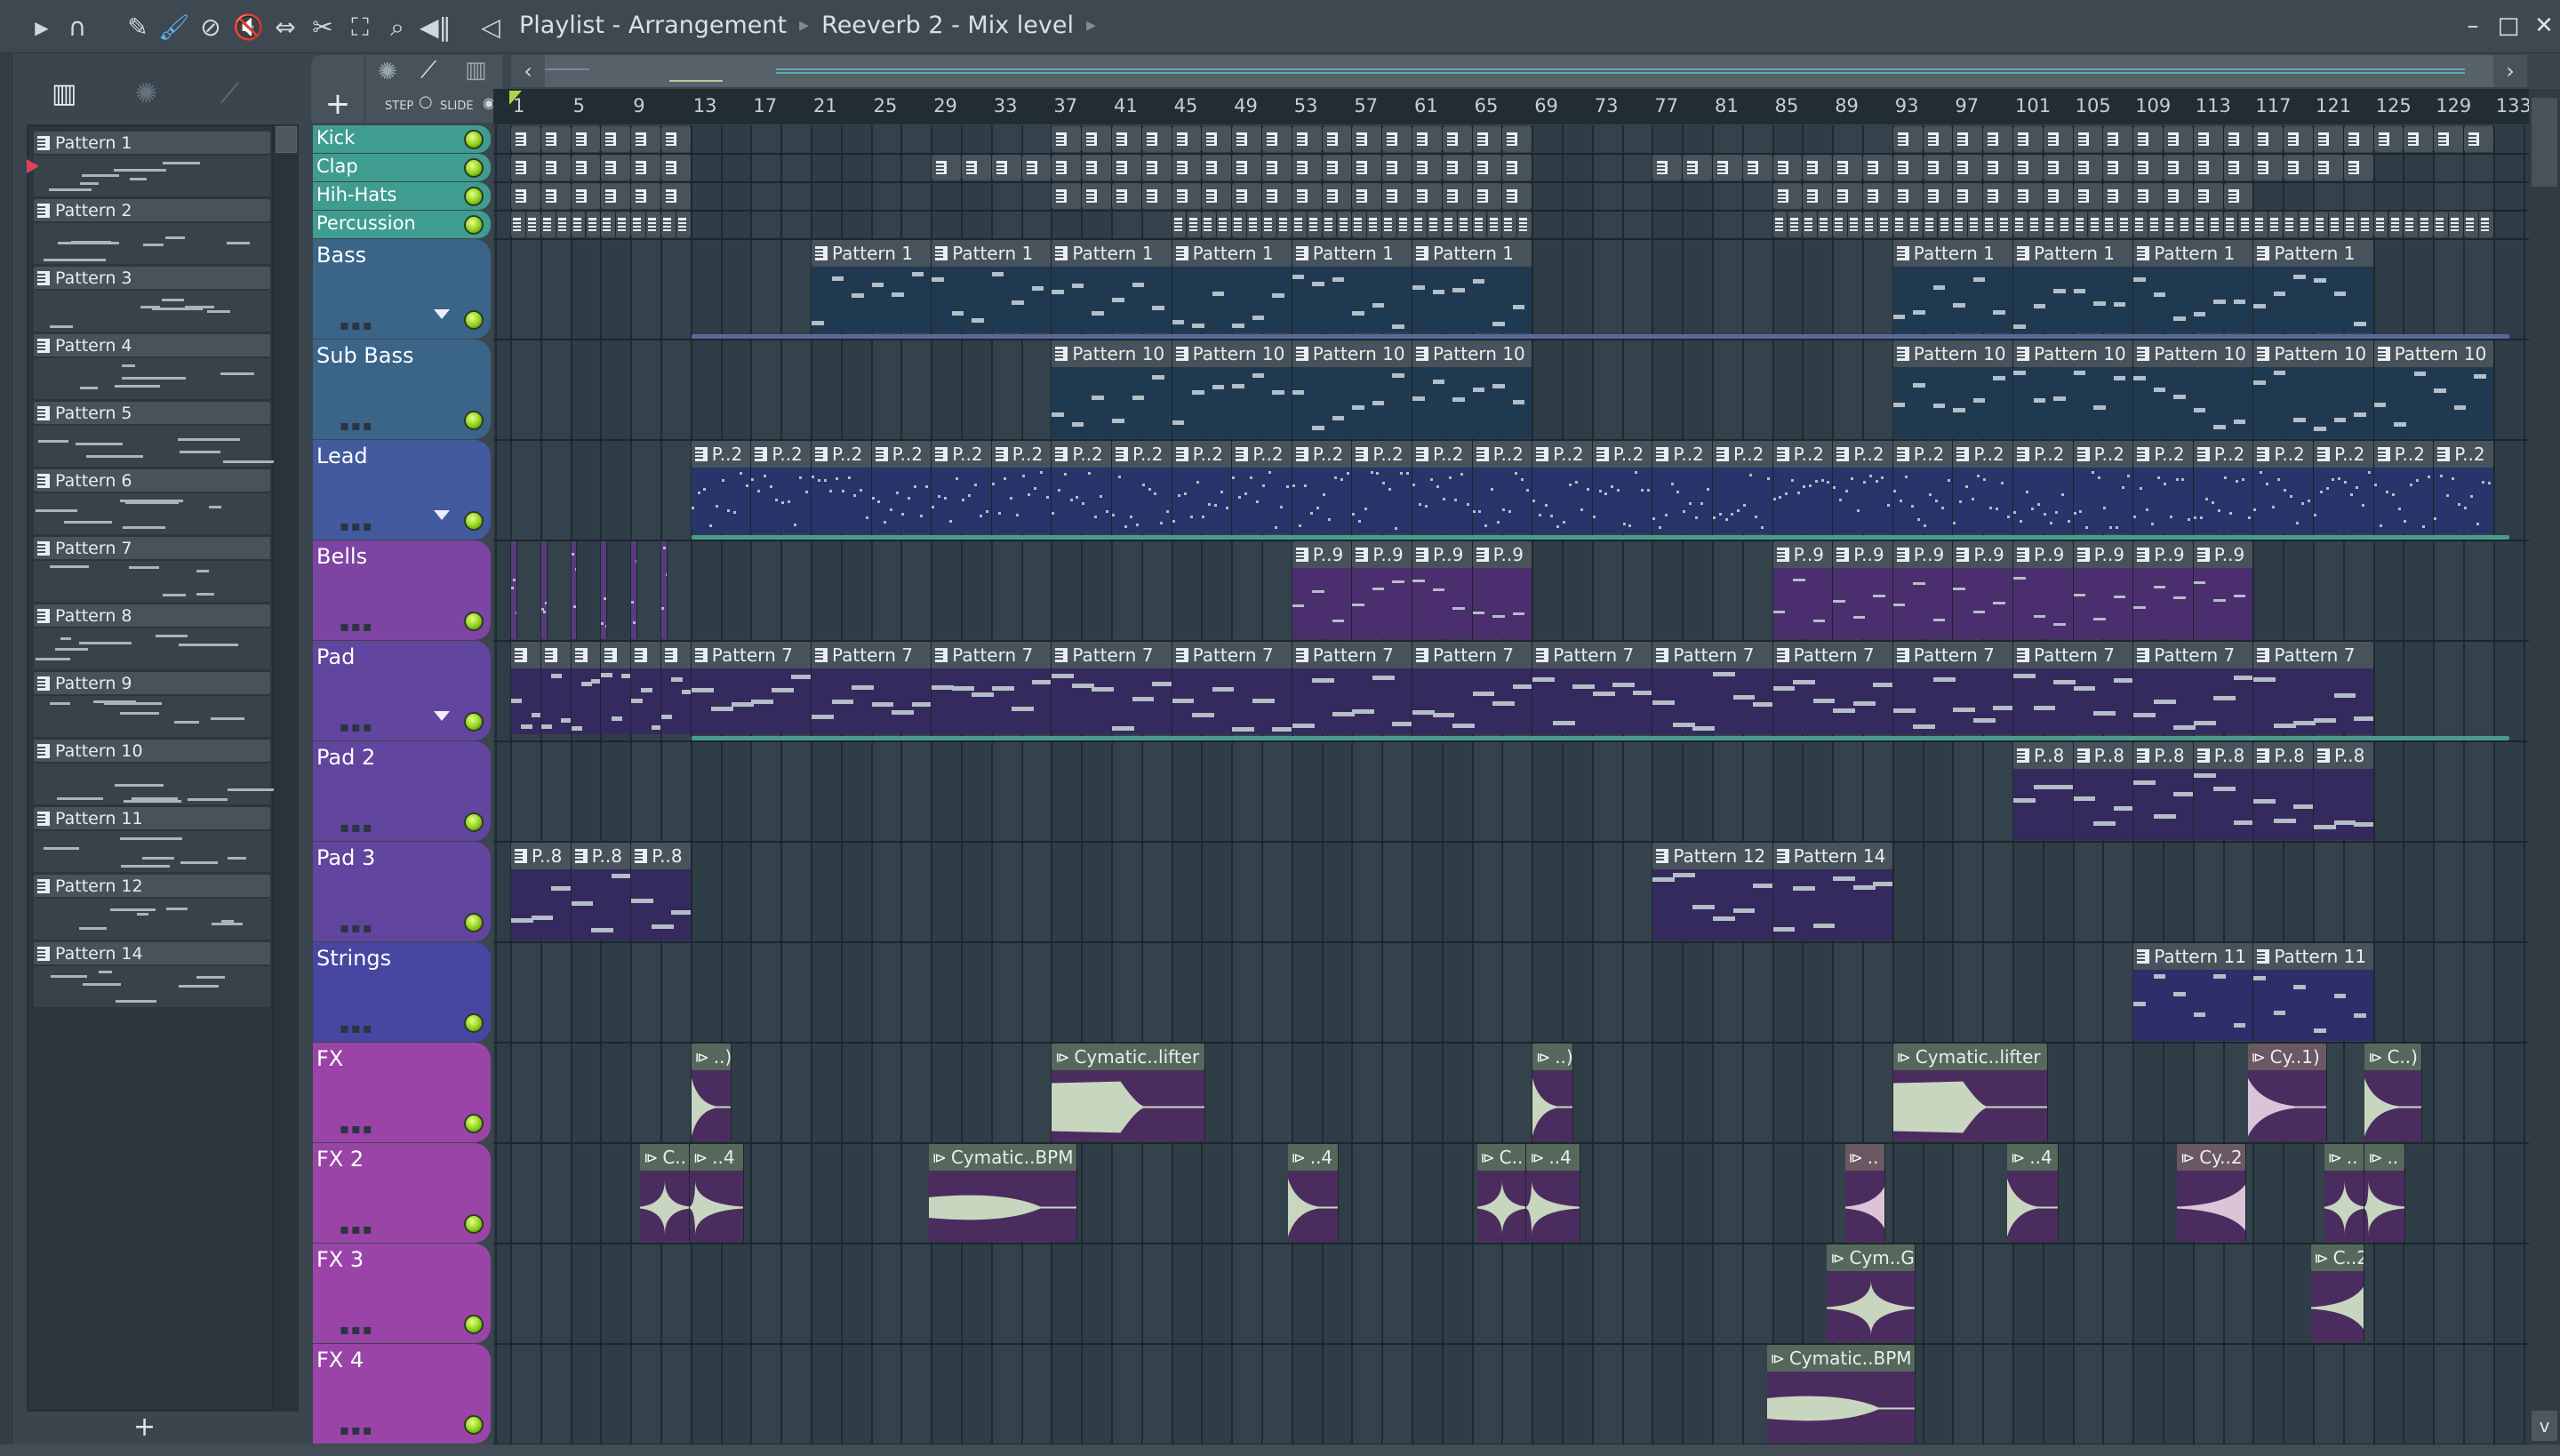  What do you see at coordinates (402, 891) in the screenshot?
I see `track-header-pad-3: Pad 3 ▪▪▪` at bounding box center [402, 891].